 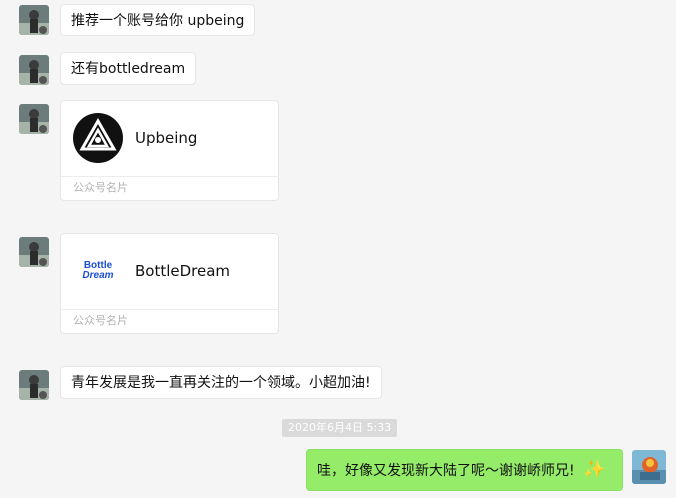 I want to click on message-timestamp: 2020年6月4日 5:33, so click(x=340, y=428).